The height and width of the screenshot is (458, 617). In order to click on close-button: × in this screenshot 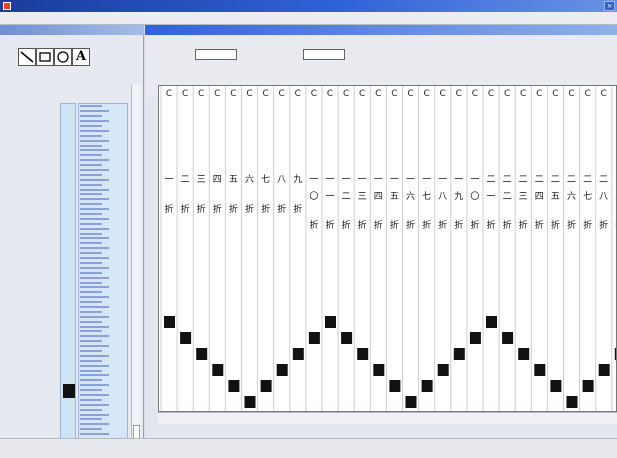, I will do `click(609, 6)`.